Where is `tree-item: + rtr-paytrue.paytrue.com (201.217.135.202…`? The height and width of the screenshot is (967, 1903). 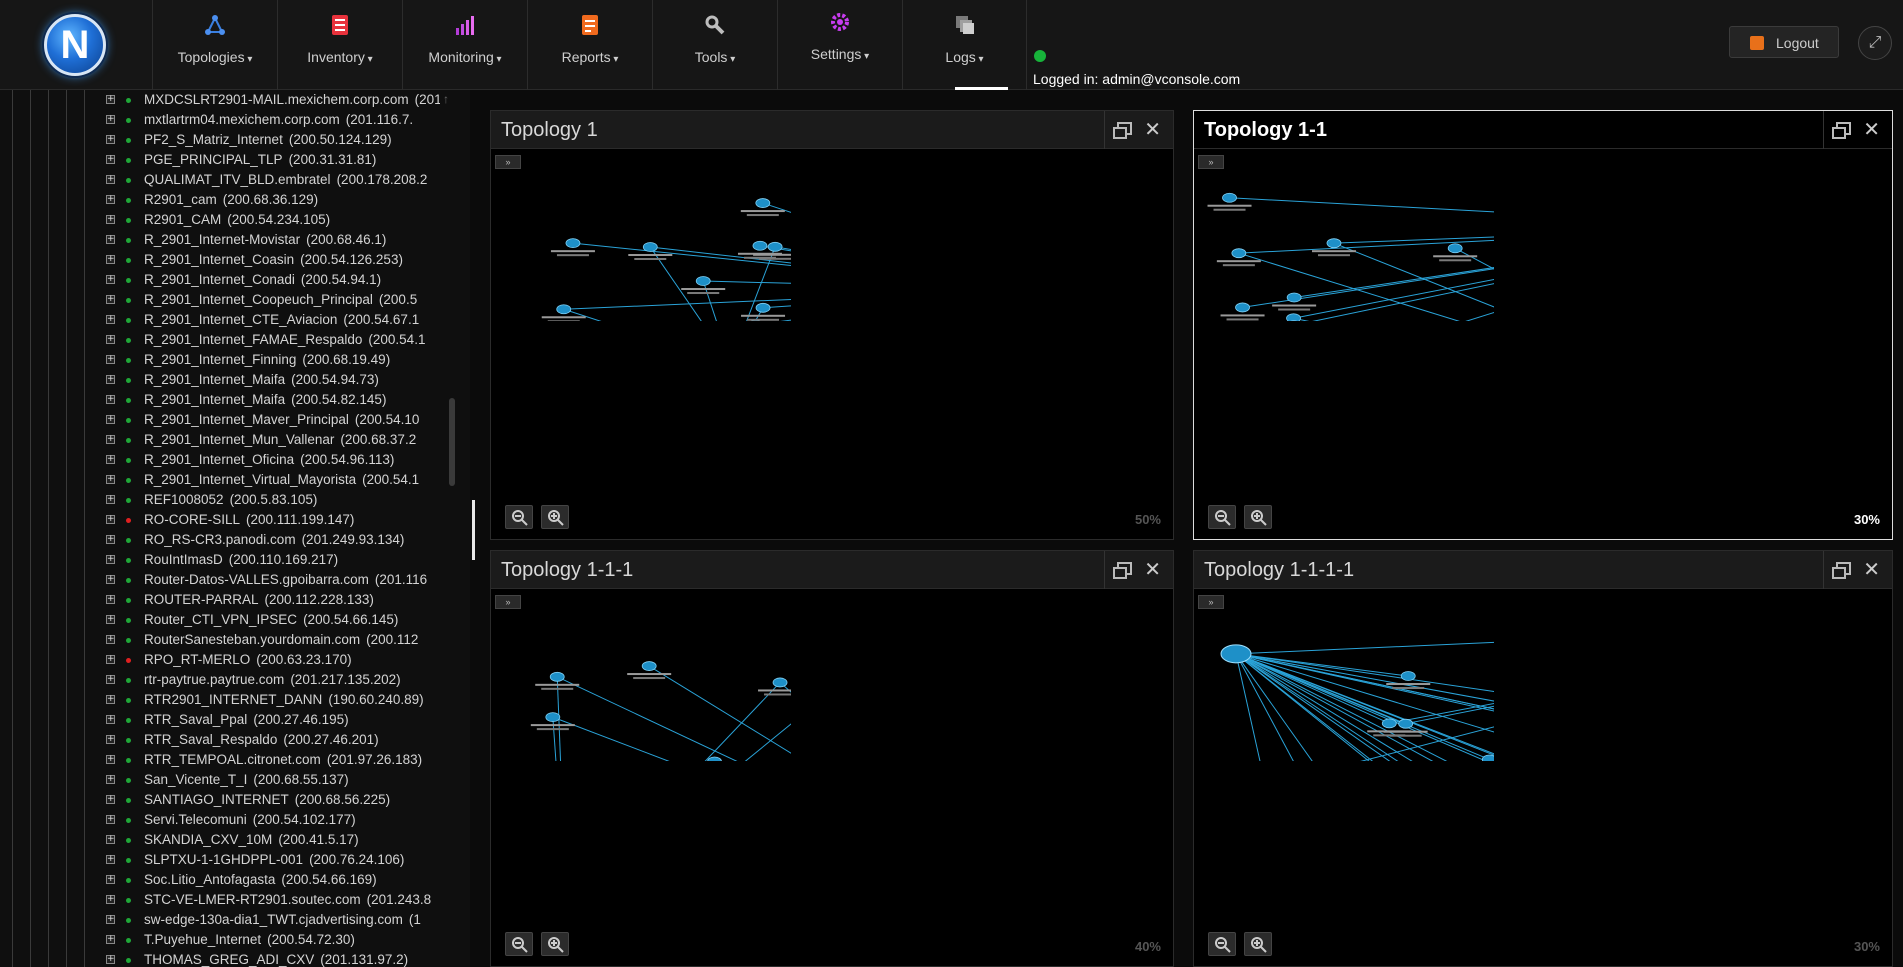
tree-item: + rtr-paytrue.paytrue.com (201.217.135.202… is located at coordinates (269, 680).